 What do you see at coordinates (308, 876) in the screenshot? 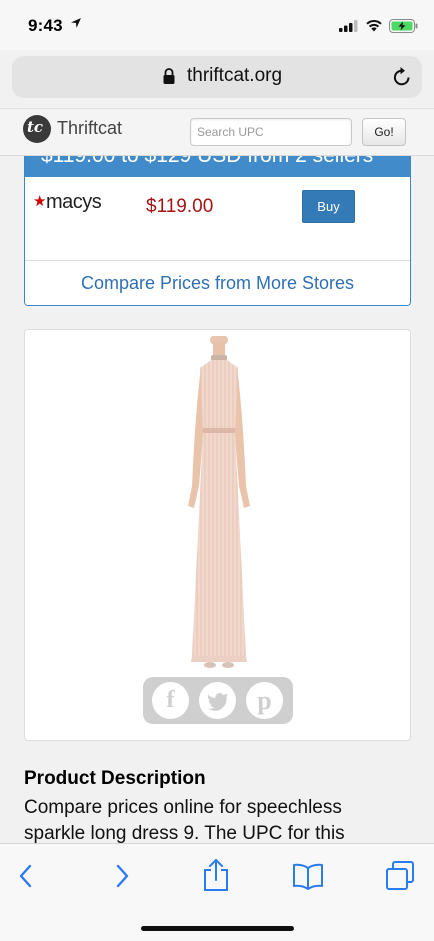
I see `bookmarks-icon` at bounding box center [308, 876].